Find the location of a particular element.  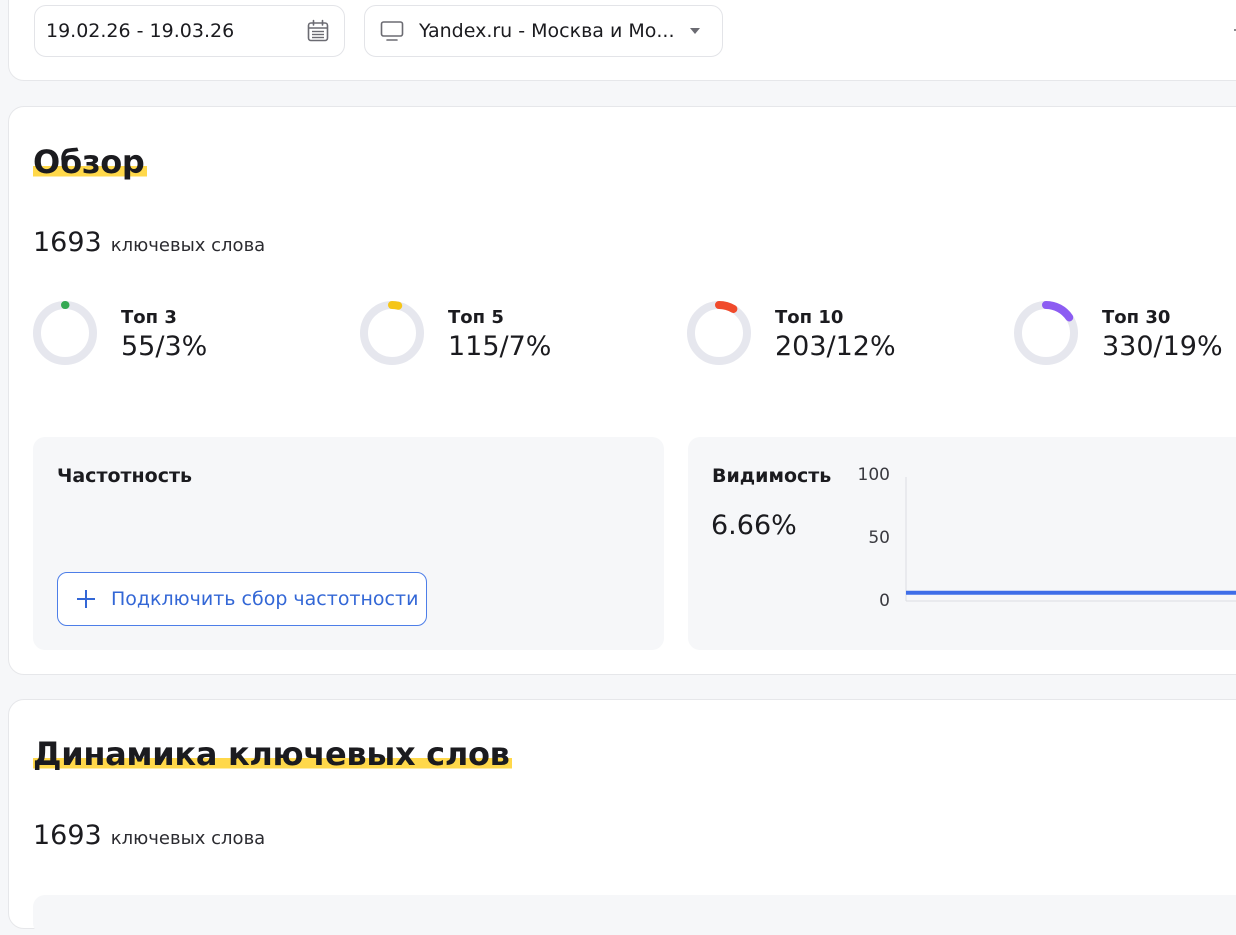

connect-frequency-button: Подключить сбор частотности is located at coordinates (242, 599).